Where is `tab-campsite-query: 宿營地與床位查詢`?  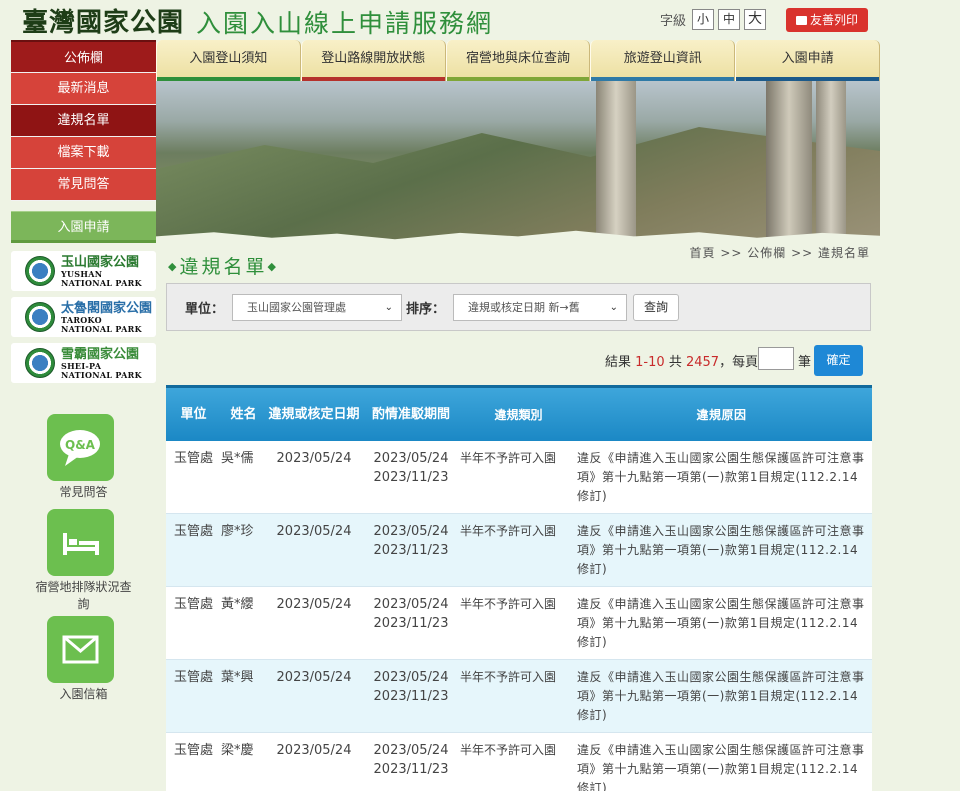
tab-campsite-query: 宿營地與床位查詢 is located at coordinates (518, 60).